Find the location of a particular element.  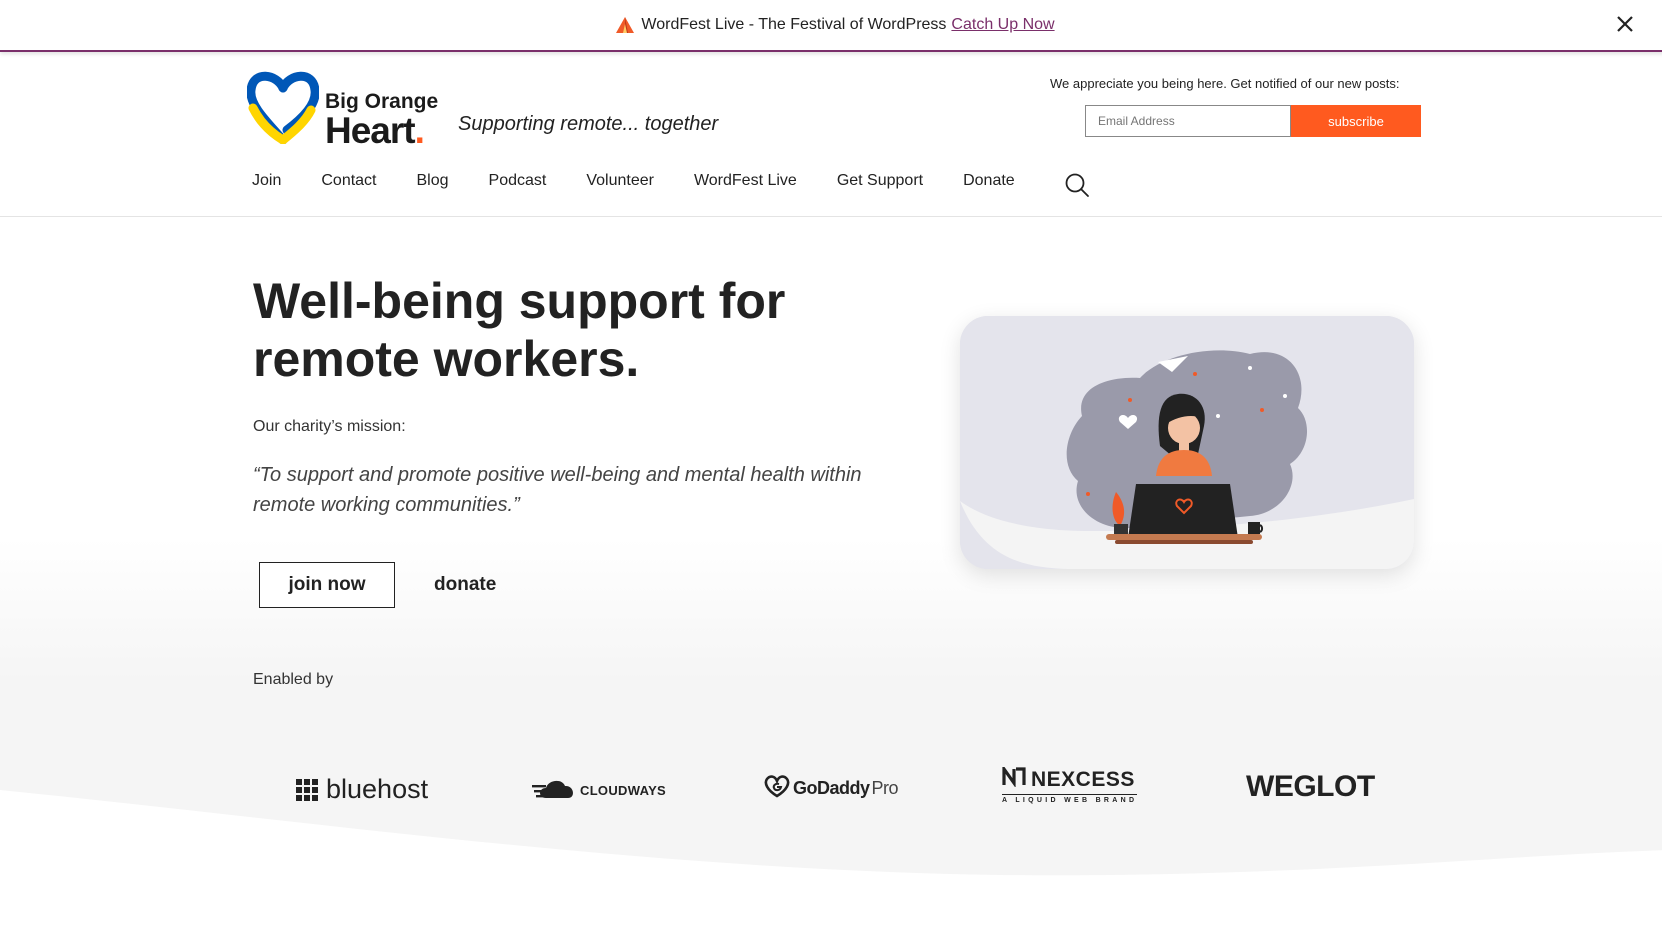

nav-item-join: Join is located at coordinates (266, 181).